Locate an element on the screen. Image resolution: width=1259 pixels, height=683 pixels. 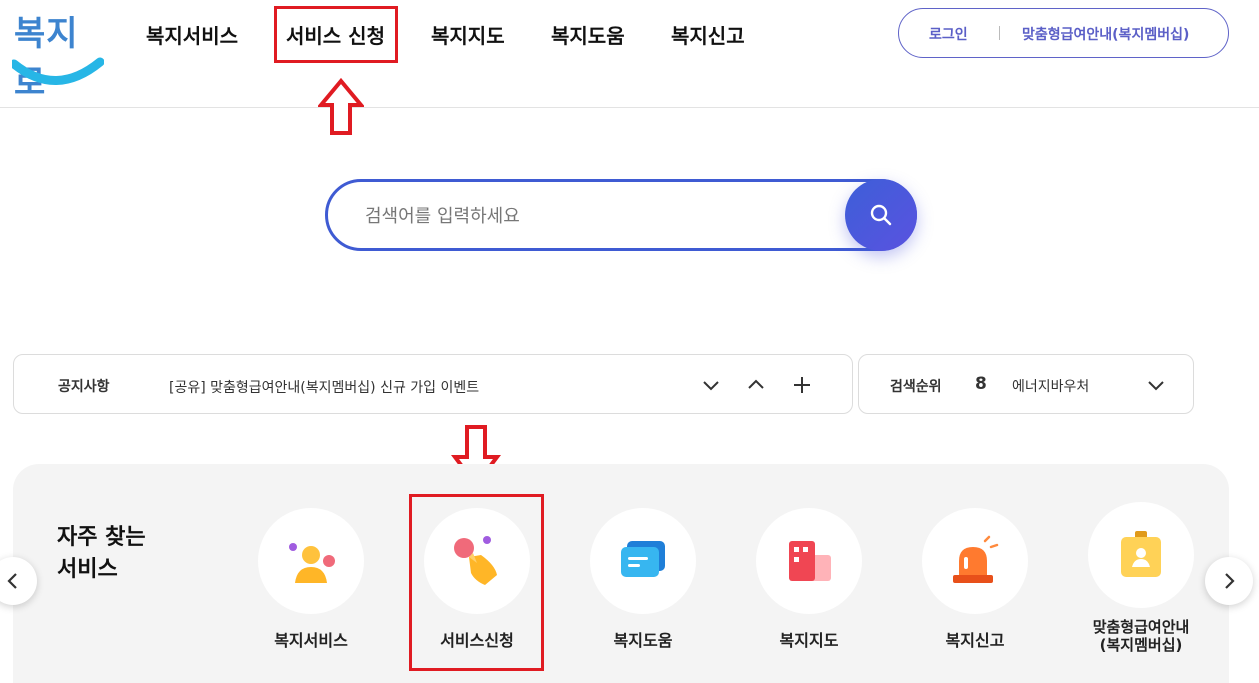
nav-welfare-help: 복지도움 is located at coordinates (588, 34).